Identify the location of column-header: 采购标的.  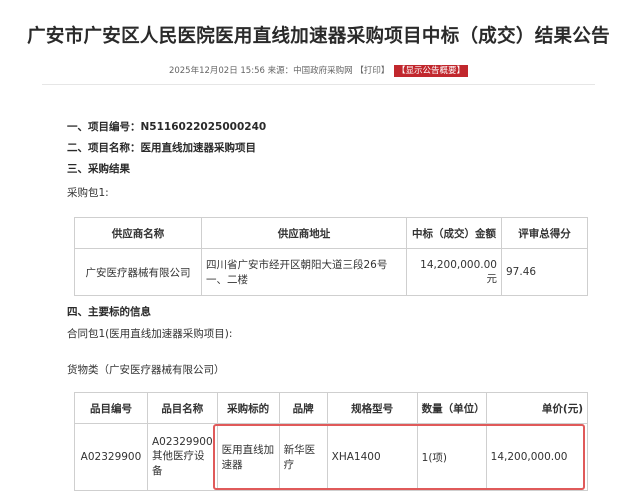
(248, 408).